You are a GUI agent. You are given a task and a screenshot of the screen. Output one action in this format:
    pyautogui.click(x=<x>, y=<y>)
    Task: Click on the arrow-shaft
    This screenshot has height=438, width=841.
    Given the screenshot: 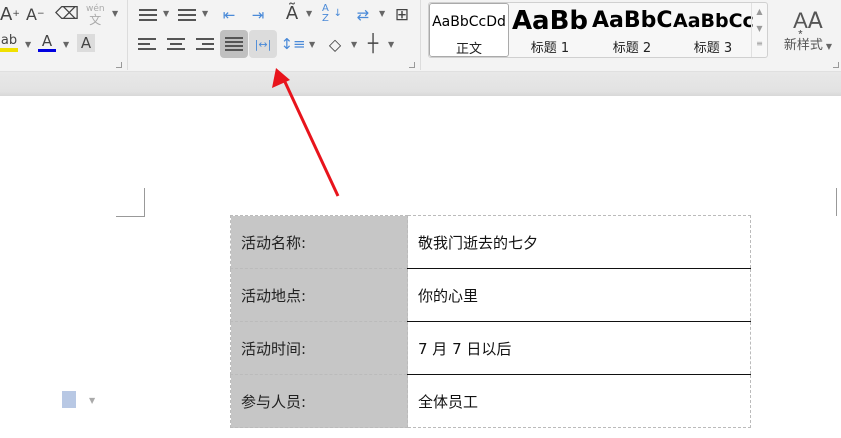 What is the action you would take?
    pyautogui.click(x=311, y=139)
    